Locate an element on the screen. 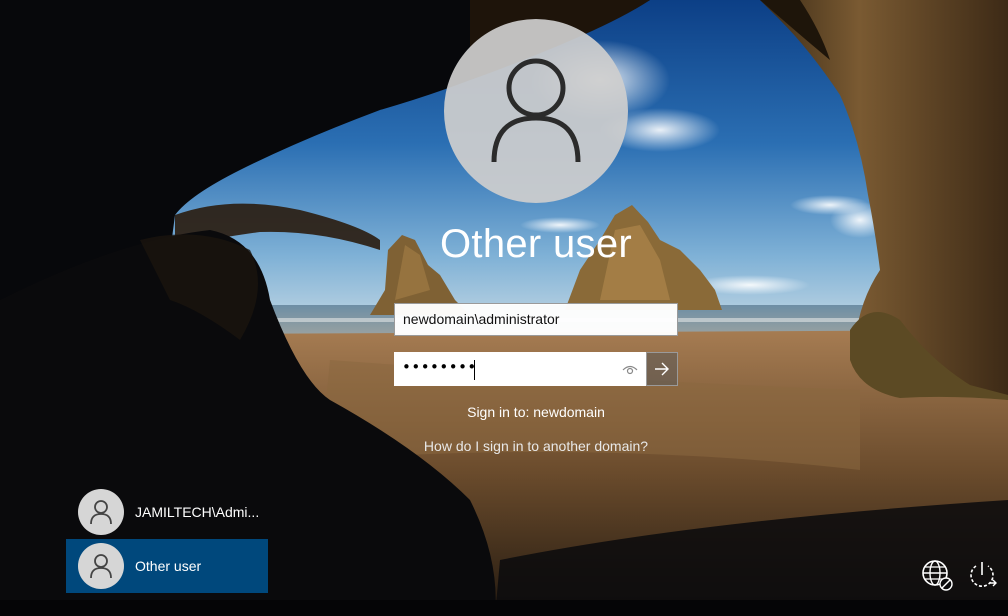 The height and width of the screenshot is (616, 1008). password-mask: •••••••• is located at coordinates (439, 367).